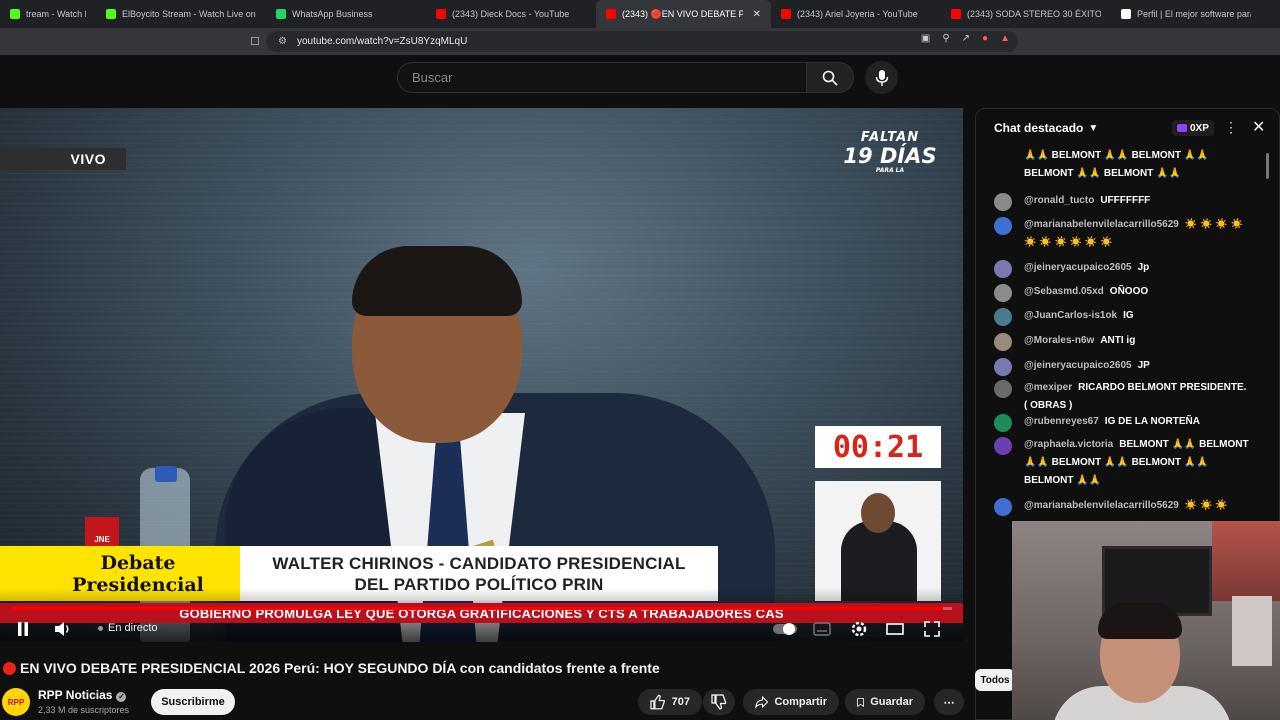 The image size is (1280, 720). I want to click on browser-tab: ElBoycito Stream - Watch Live on, so click(181, 14).